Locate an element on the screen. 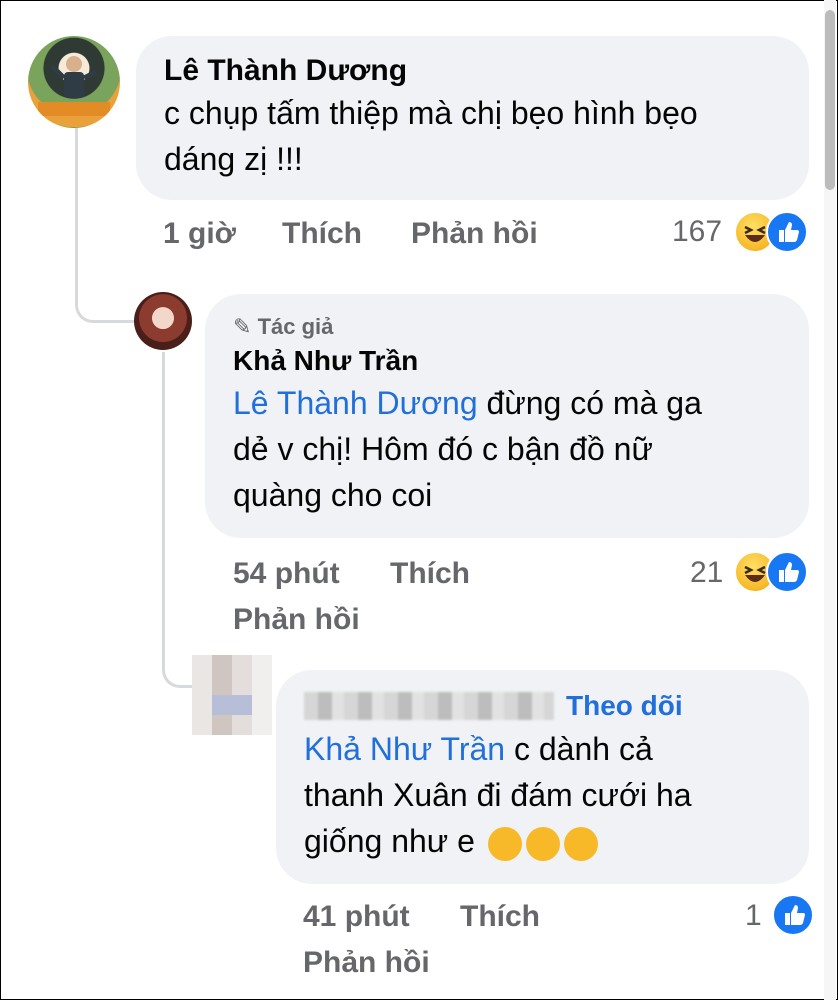  comment-header: Theo dõi is located at coordinates (542, 706).